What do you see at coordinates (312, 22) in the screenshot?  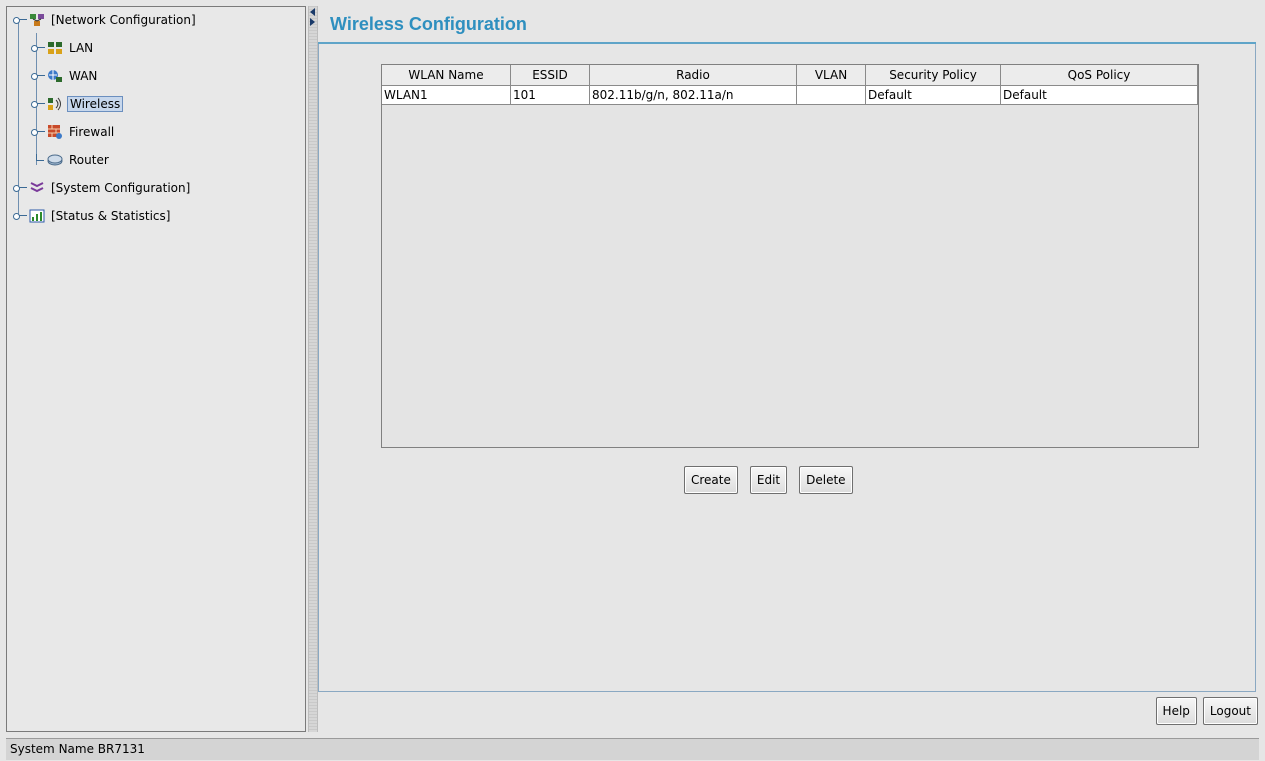 I see `expand-right-icon` at bounding box center [312, 22].